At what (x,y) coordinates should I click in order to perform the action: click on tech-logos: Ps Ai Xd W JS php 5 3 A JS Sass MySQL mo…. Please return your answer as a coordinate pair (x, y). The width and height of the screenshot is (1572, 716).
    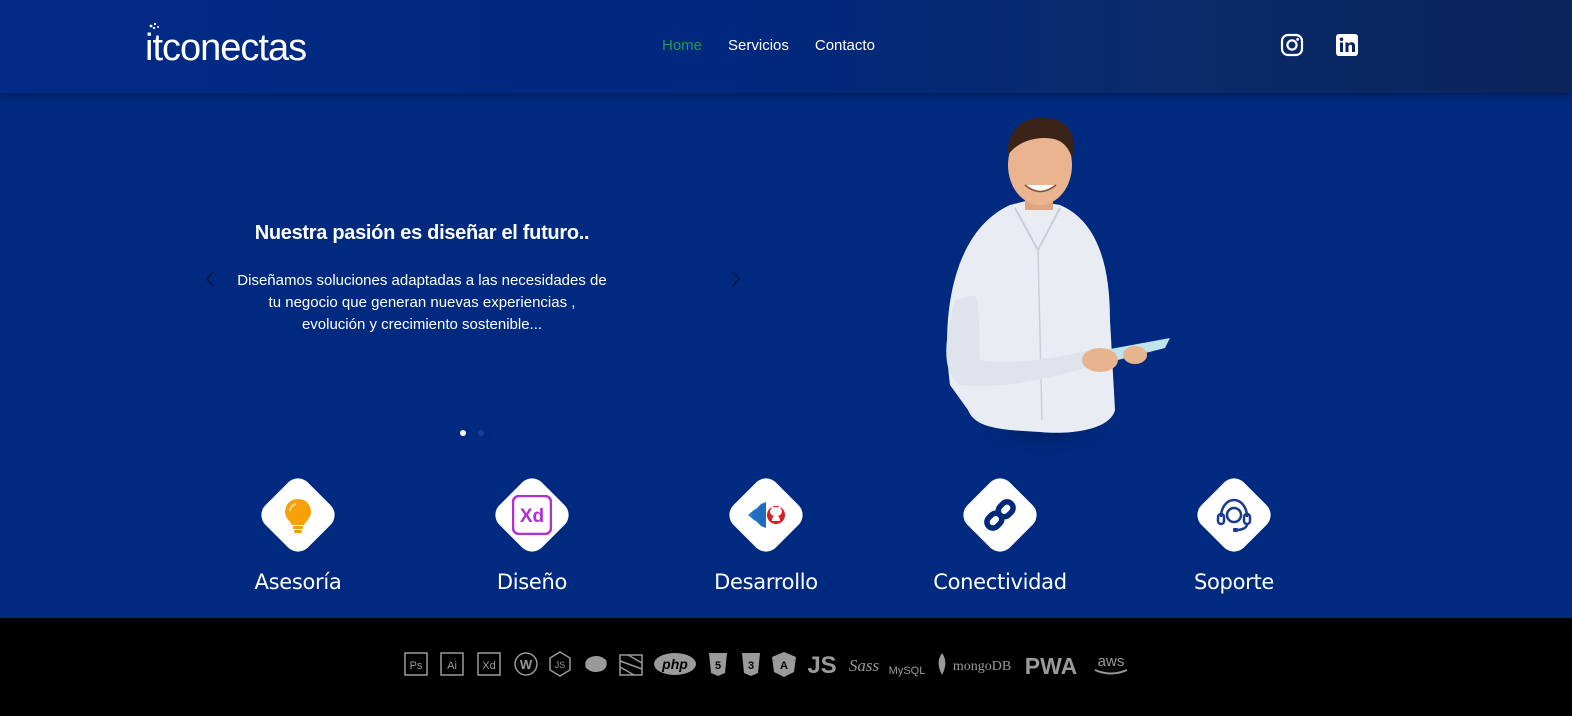
    Looking at the image, I should click on (766, 665).